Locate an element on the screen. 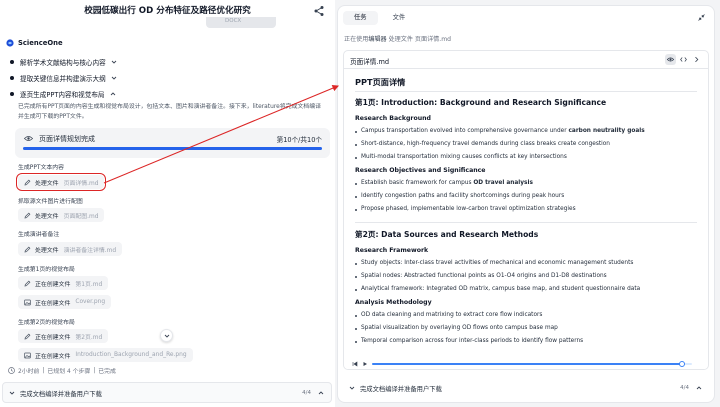  replay-player is located at coordinates (526, 363).